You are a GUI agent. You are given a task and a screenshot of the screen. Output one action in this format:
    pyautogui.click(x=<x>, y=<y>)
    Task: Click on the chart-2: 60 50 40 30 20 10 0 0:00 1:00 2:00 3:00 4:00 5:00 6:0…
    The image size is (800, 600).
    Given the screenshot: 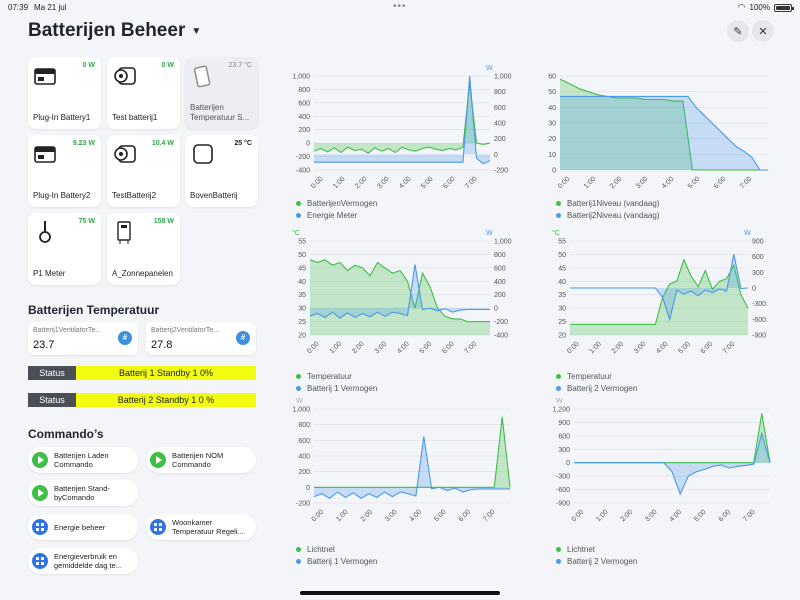 What is the action you would take?
    pyautogui.click(x=665, y=137)
    